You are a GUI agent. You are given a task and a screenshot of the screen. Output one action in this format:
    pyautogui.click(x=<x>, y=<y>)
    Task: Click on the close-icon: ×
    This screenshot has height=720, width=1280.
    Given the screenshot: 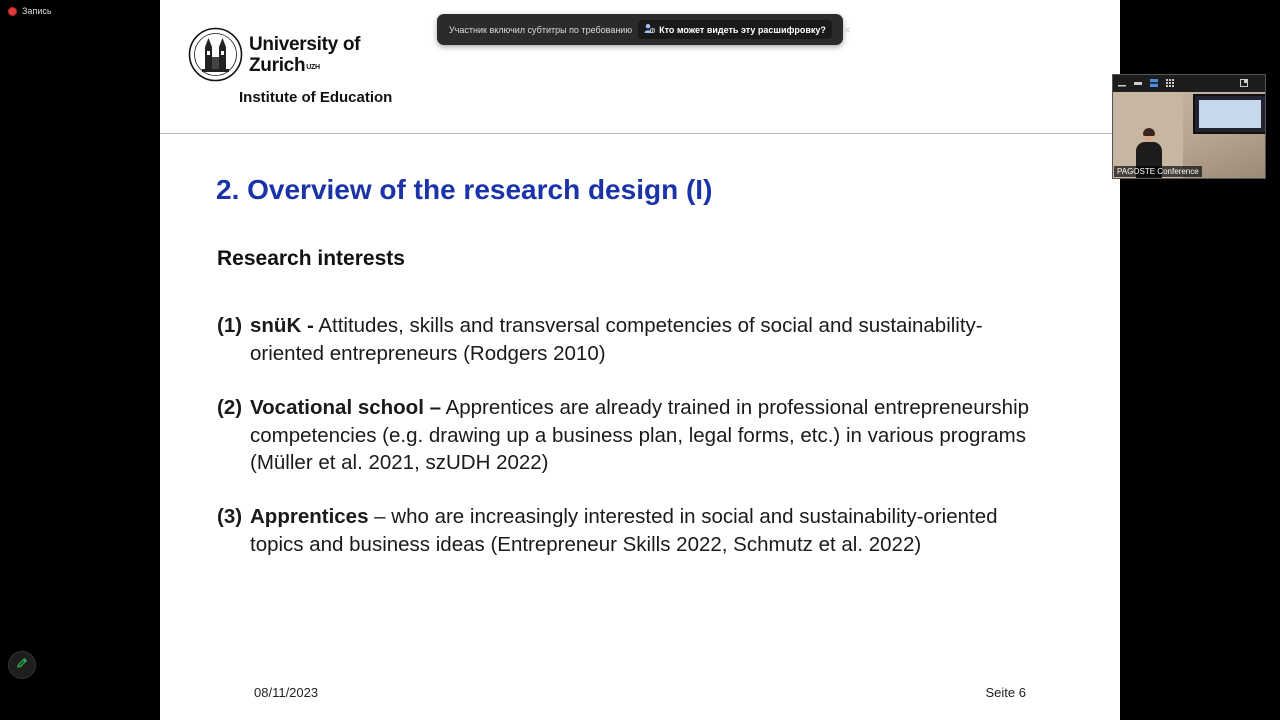 What is the action you would take?
    pyautogui.click(x=847, y=30)
    